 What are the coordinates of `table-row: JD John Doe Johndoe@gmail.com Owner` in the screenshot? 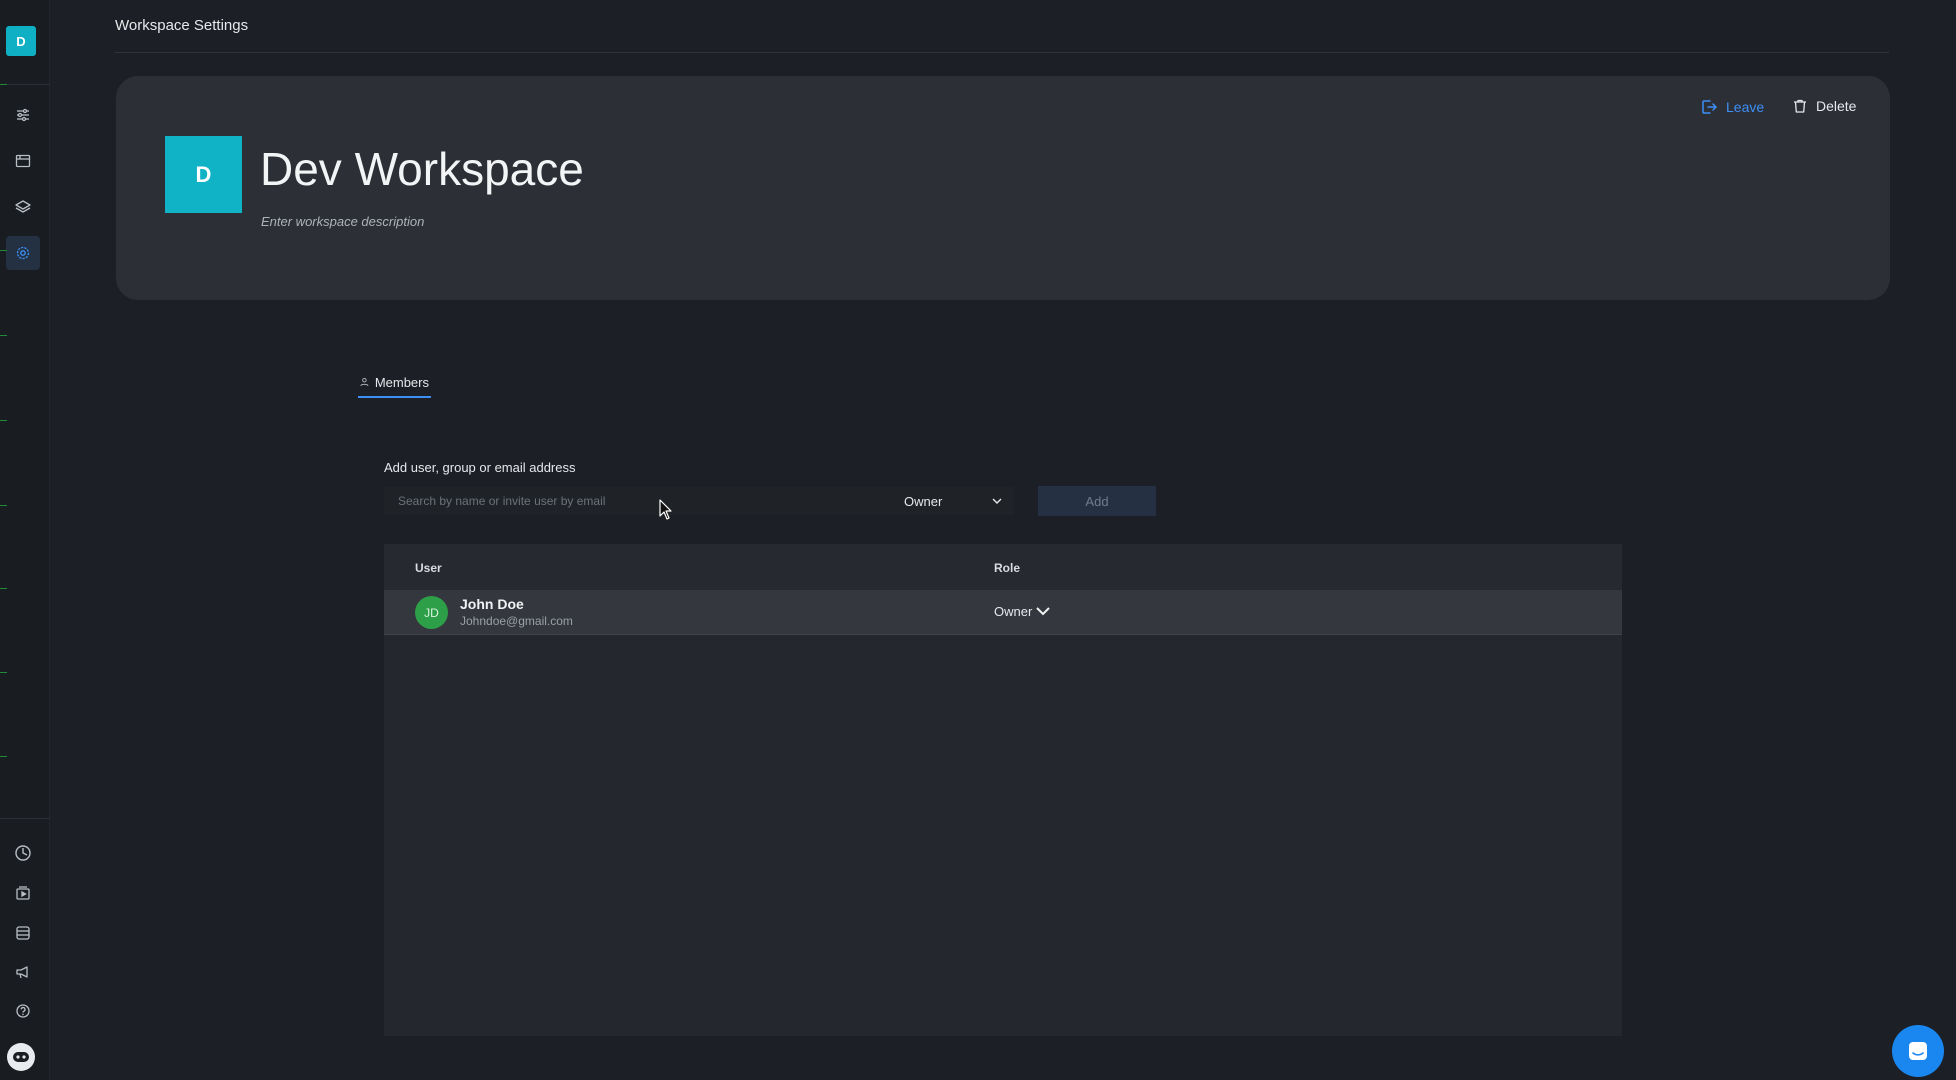 It's located at (1003, 612).